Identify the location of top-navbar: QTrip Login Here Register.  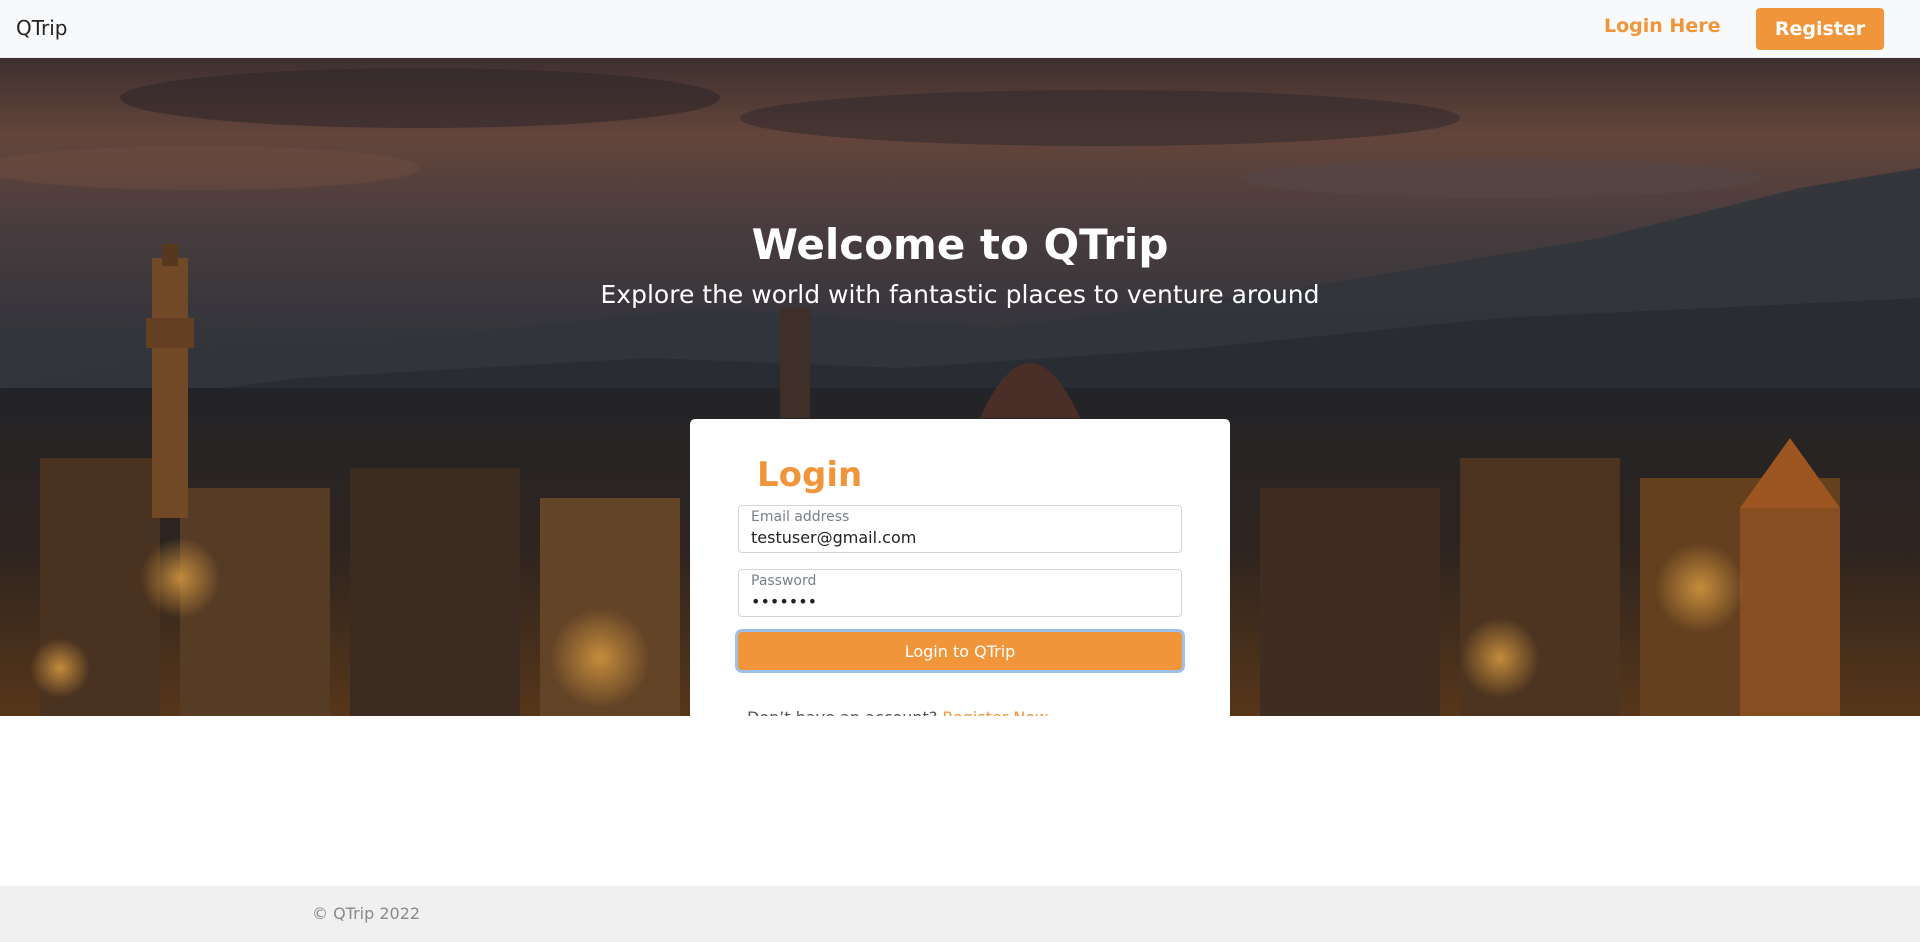
(960, 29).